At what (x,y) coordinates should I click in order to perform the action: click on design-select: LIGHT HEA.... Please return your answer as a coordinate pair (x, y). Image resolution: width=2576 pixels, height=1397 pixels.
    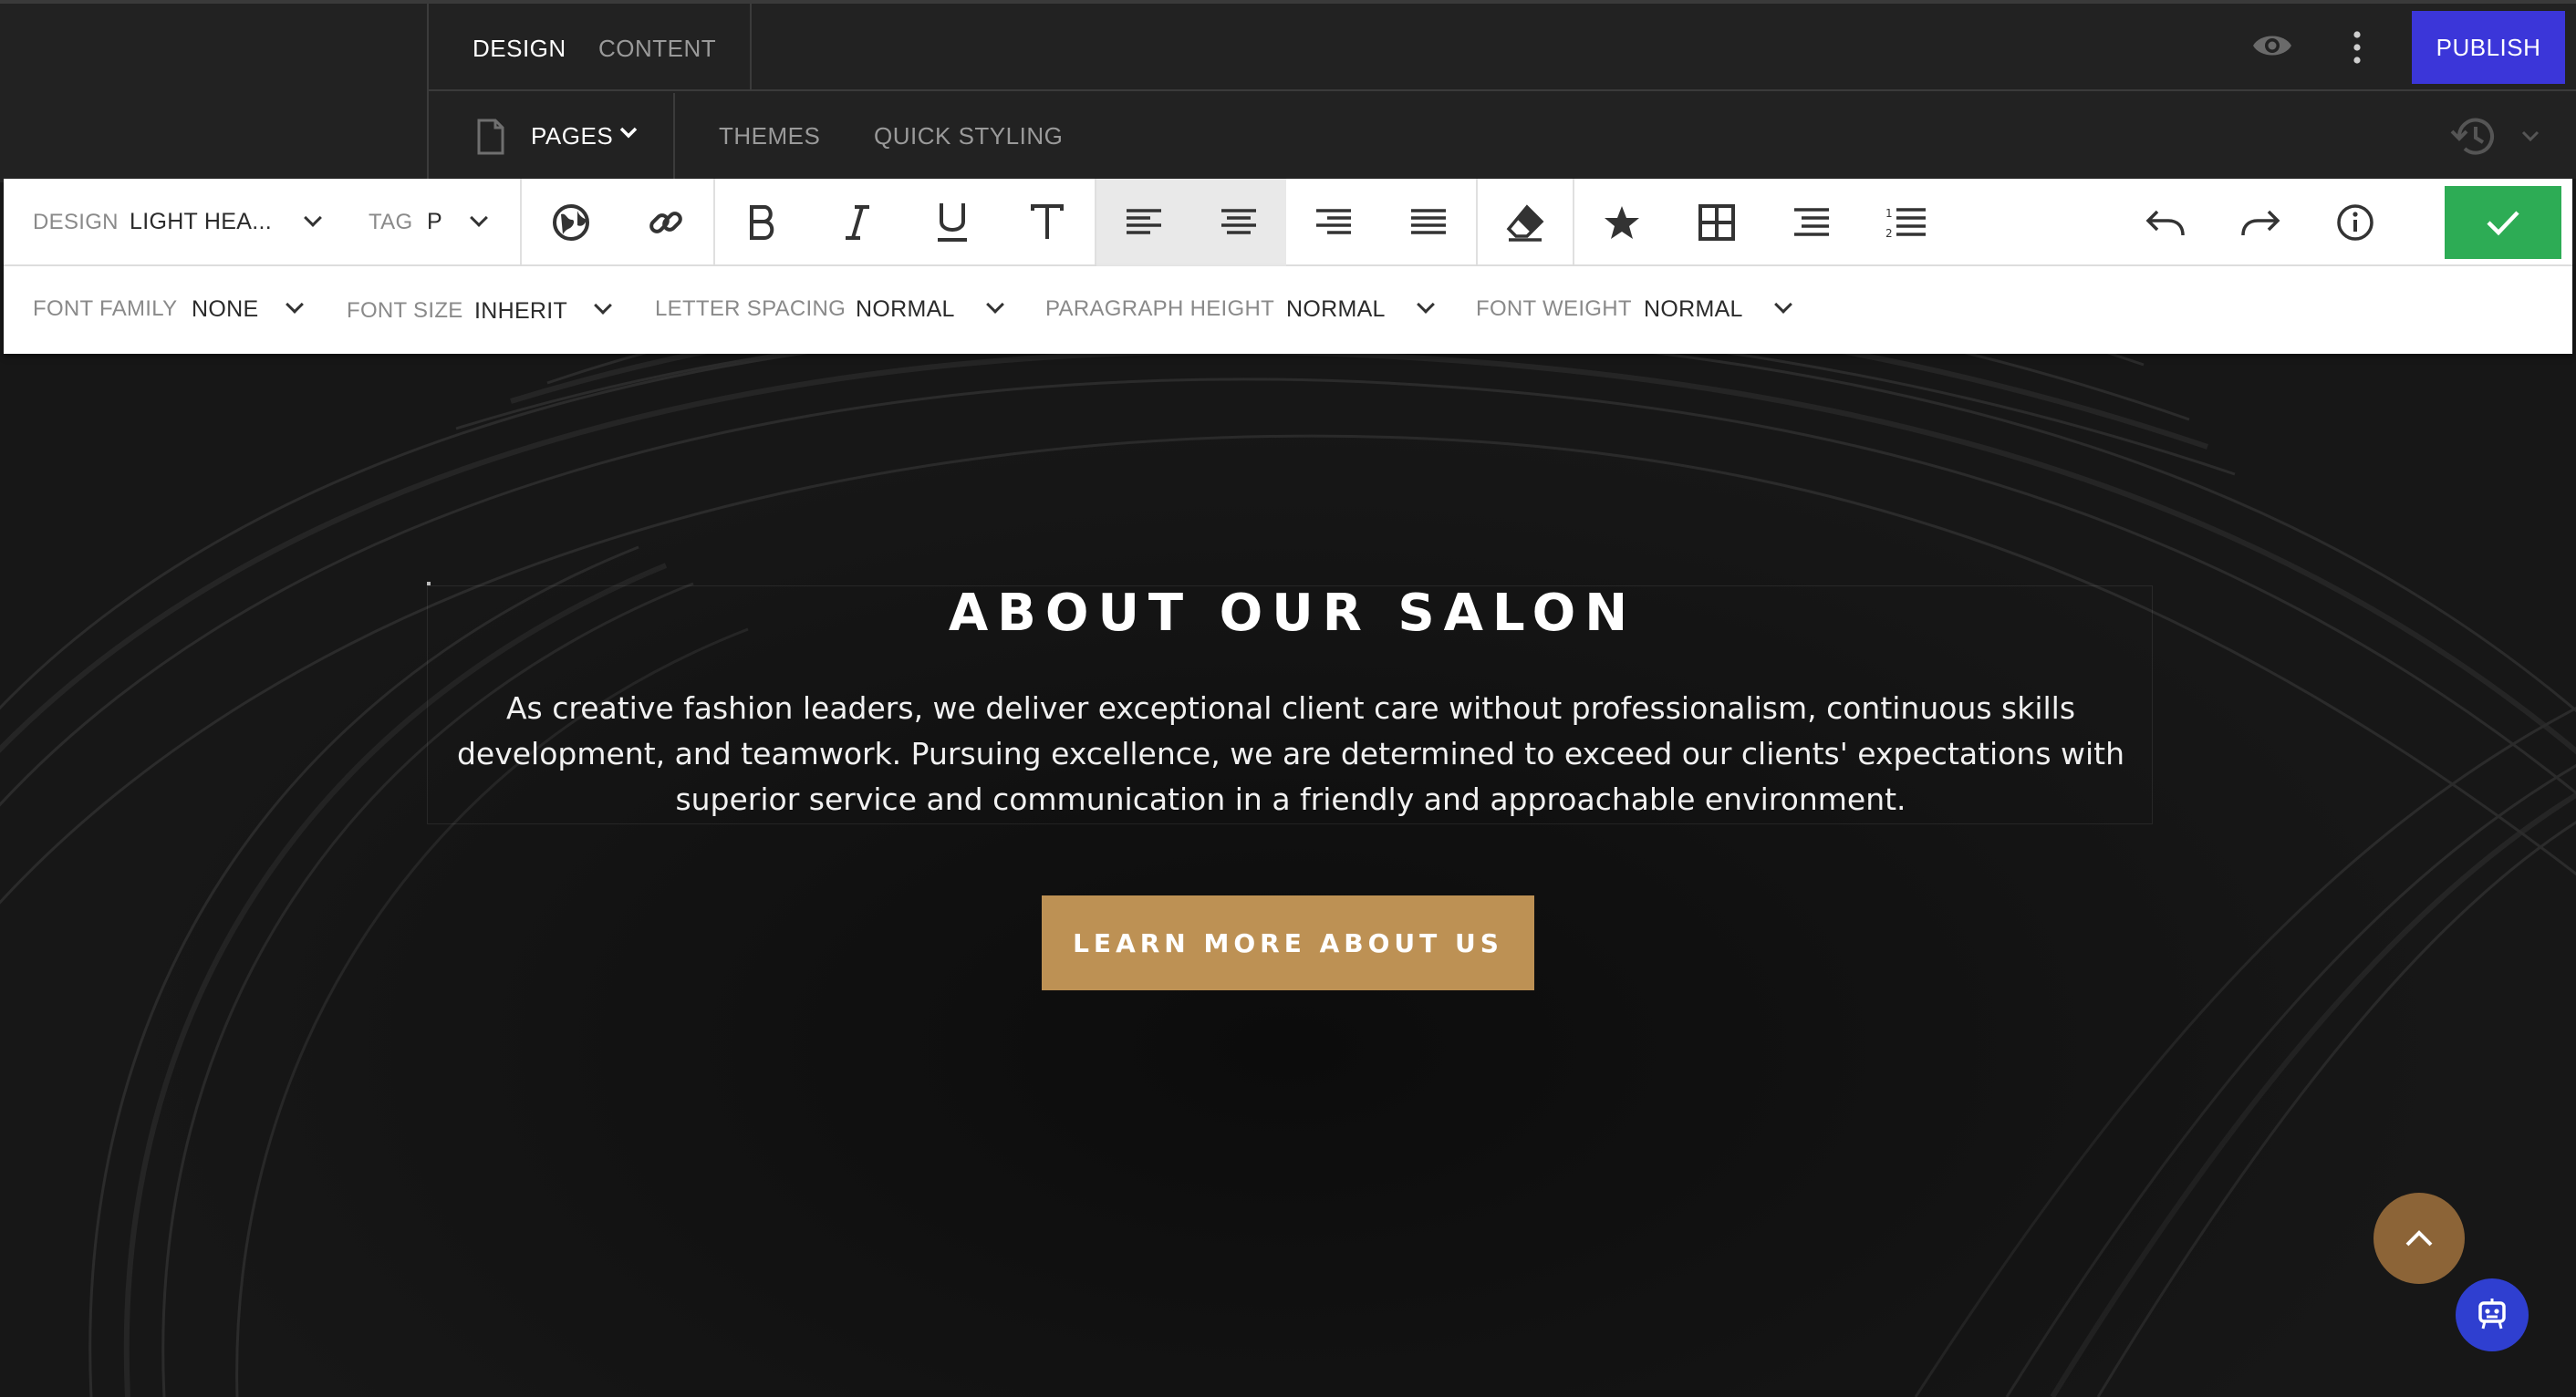
    Looking at the image, I should click on (201, 222).